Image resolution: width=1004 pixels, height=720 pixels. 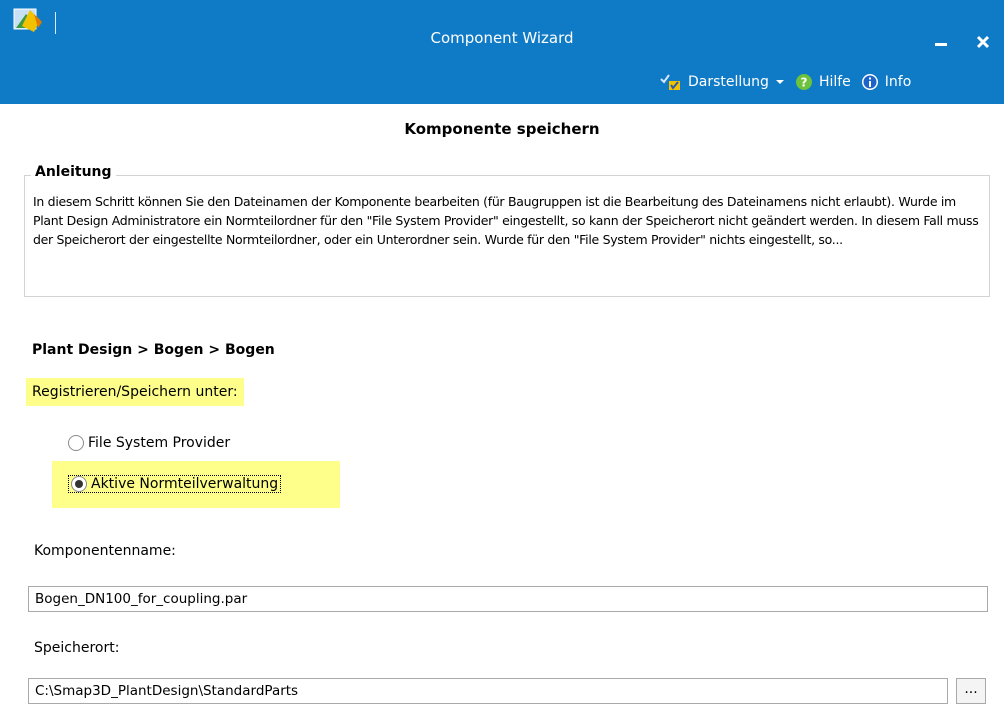 I want to click on radio-file-system-provider: File System Provider, so click(x=149, y=443).